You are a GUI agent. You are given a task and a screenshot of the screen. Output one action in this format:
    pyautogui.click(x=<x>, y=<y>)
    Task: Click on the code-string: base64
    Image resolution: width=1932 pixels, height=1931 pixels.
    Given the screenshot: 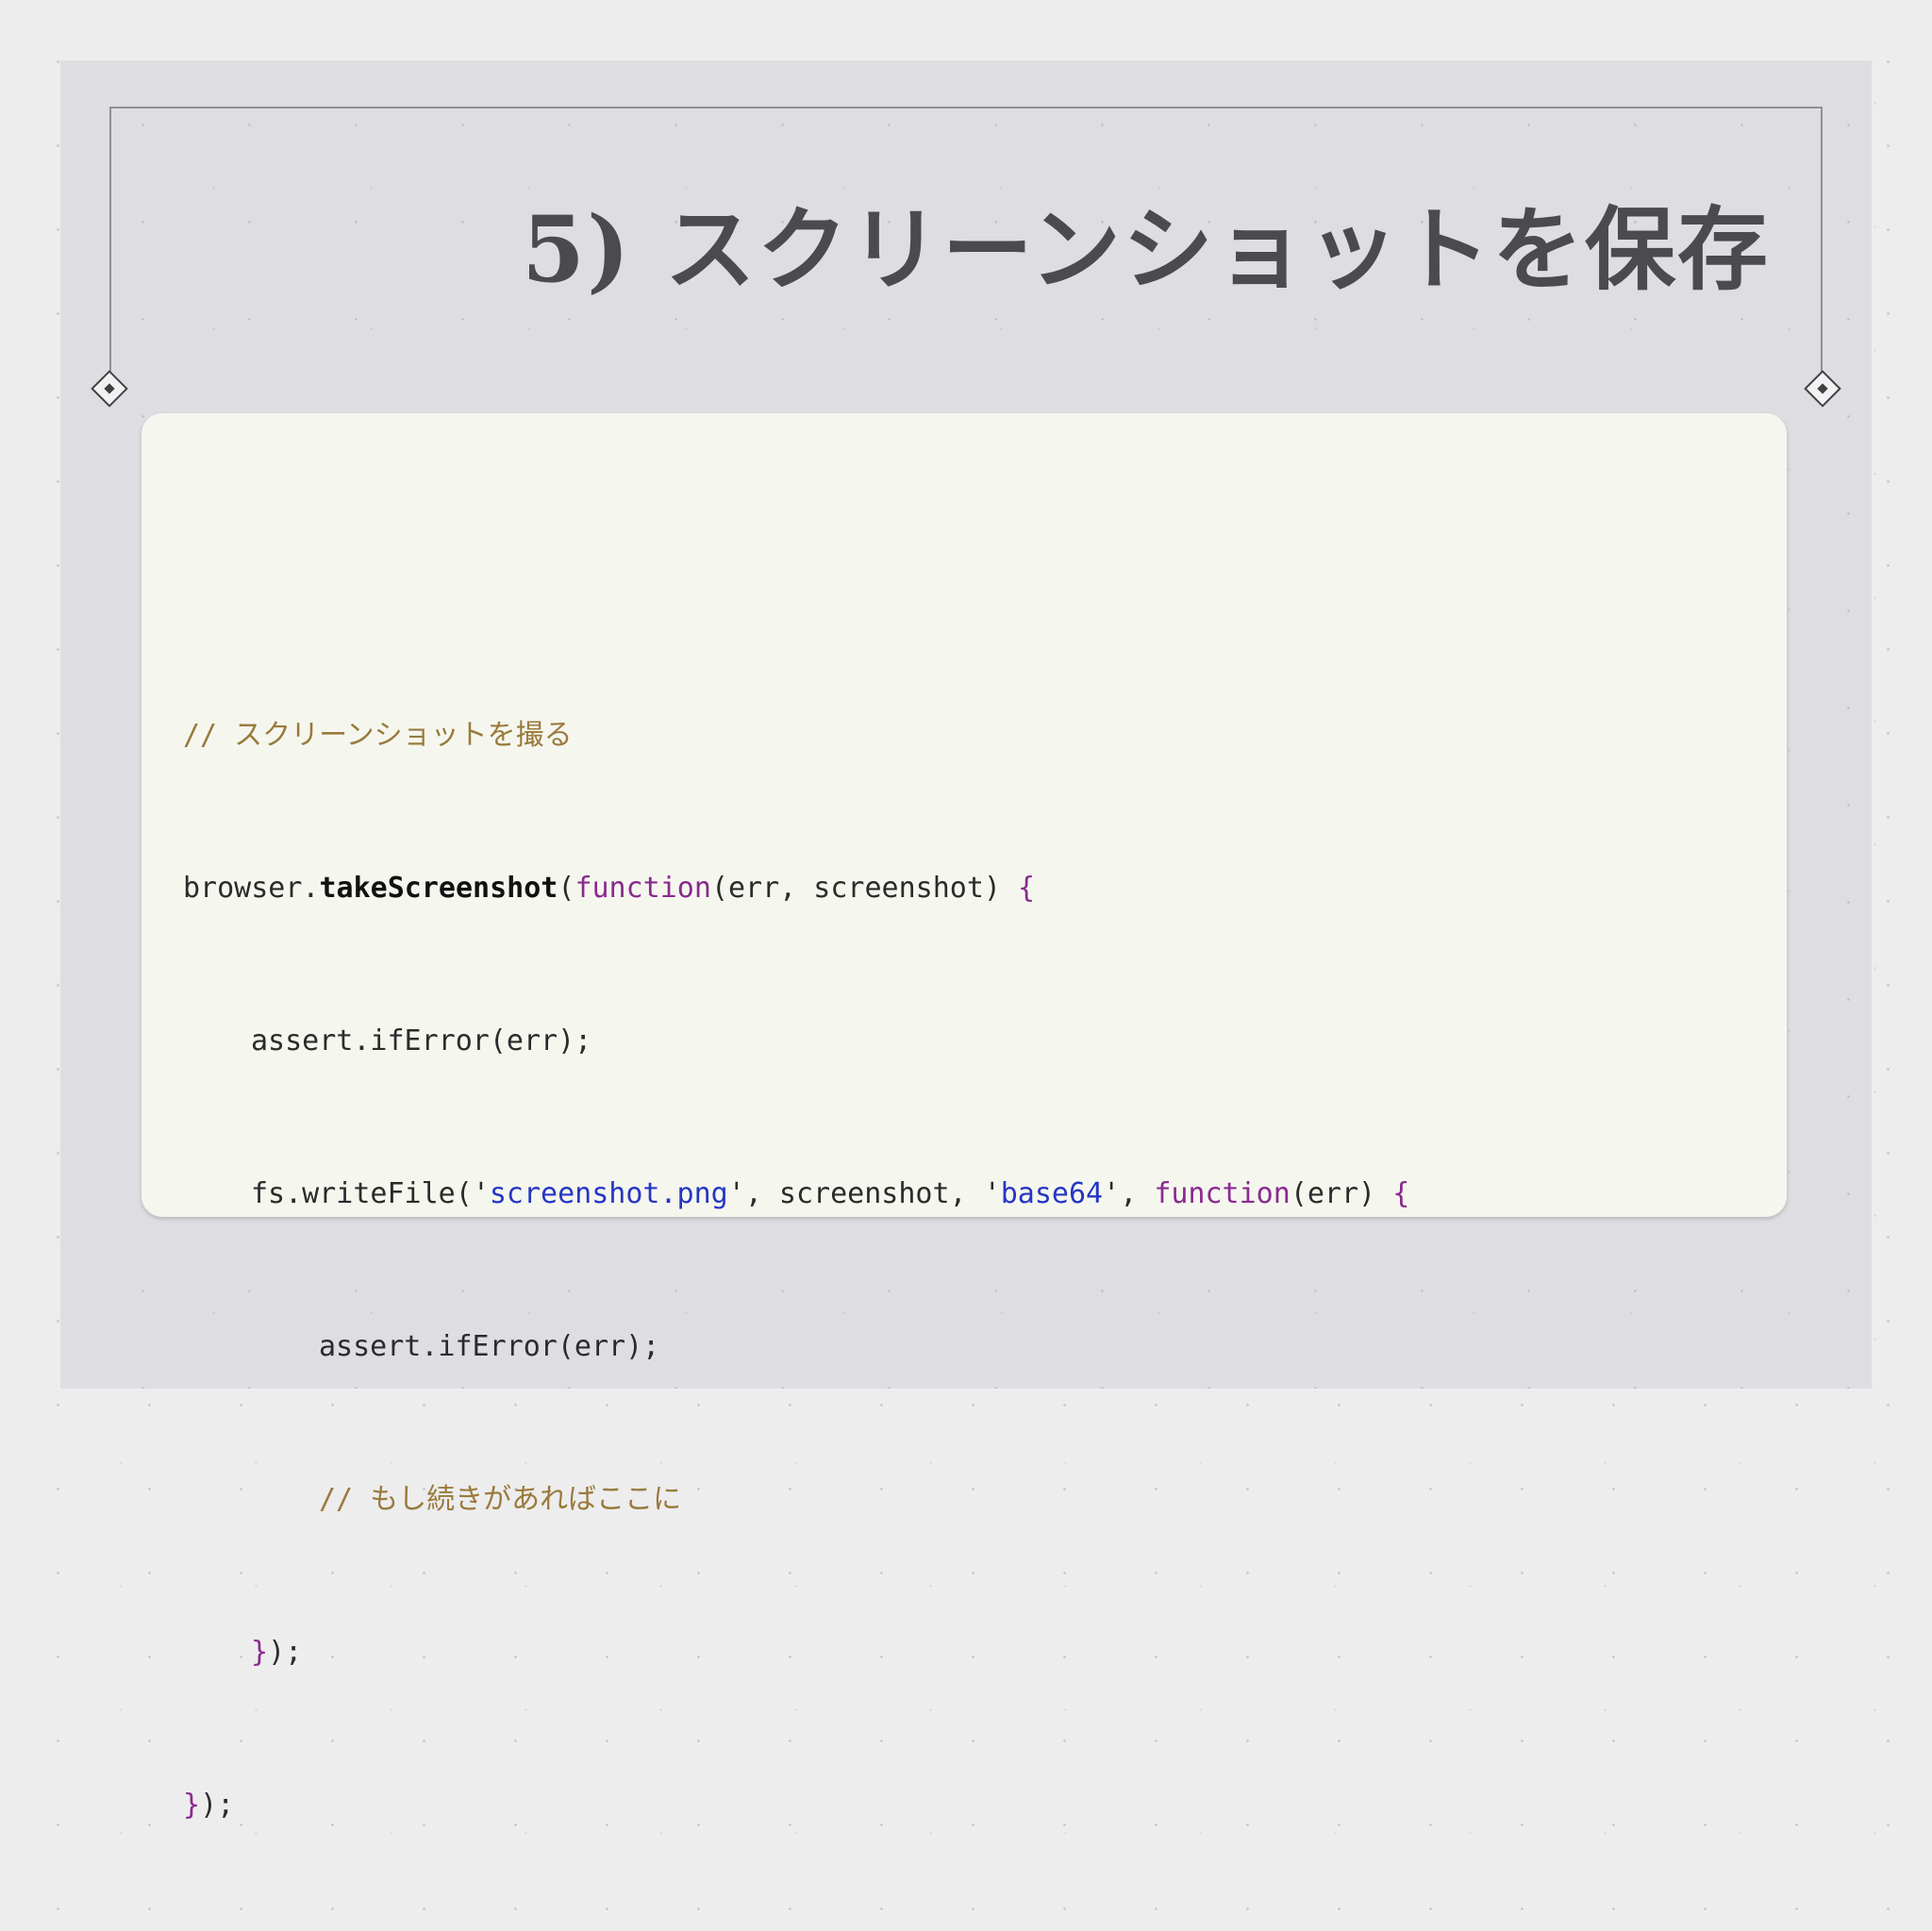 What is the action you would take?
    pyautogui.click(x=1052, y=1193)
    